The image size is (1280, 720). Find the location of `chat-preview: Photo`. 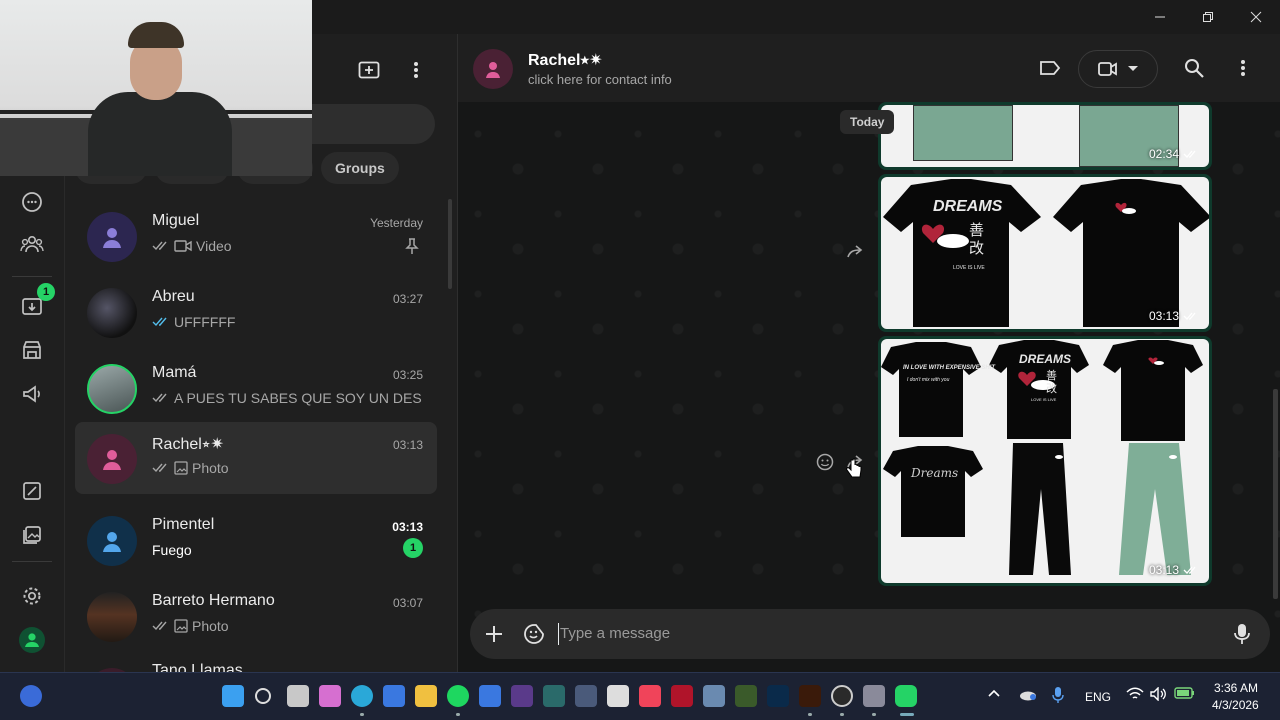

chat-preview: Photo is located at coordinates (190, 626).